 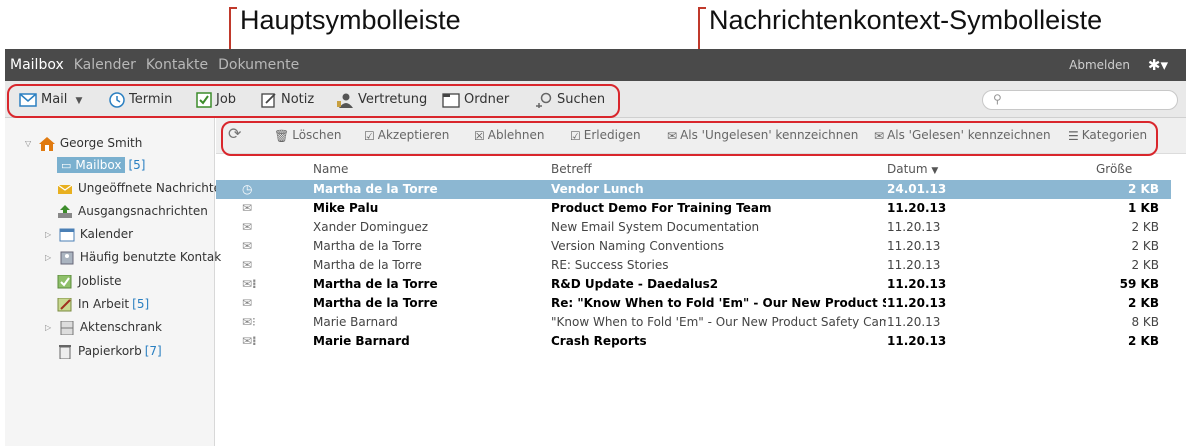 What do you see at coordinates (234, 133) in the screenshot?
I see `refresh-icon: ⟳` at bounding box center [234, 133].